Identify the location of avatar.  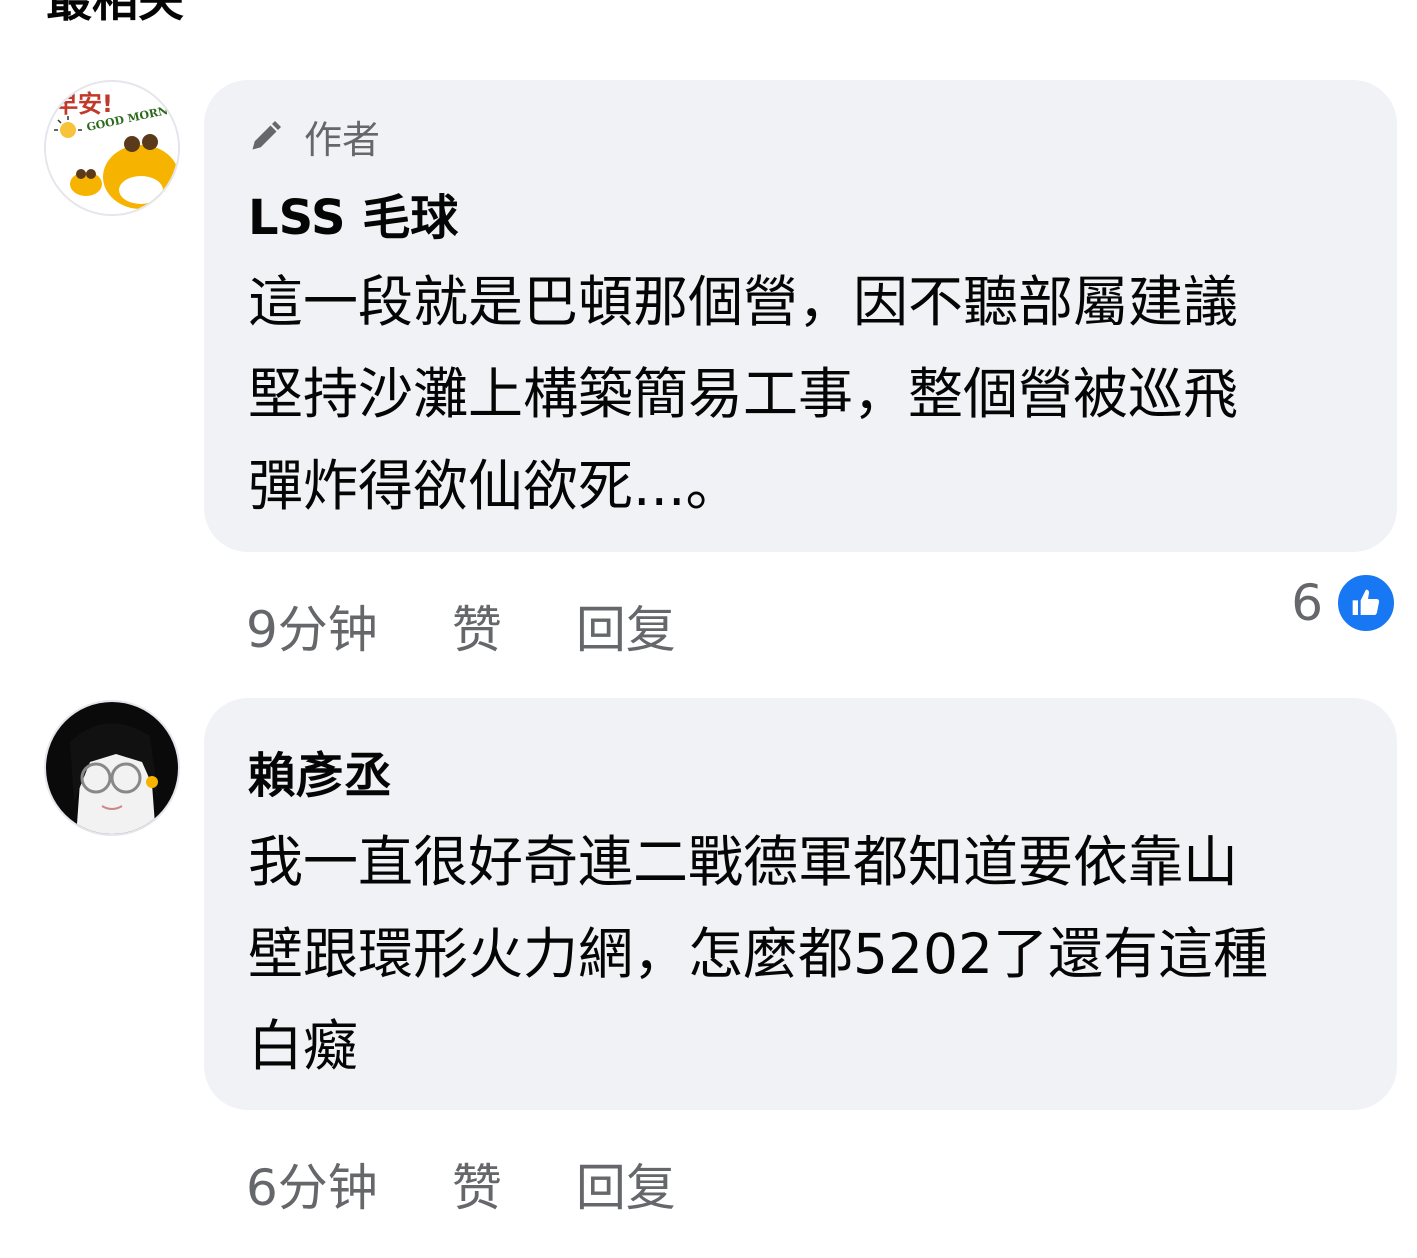
(112, 768).